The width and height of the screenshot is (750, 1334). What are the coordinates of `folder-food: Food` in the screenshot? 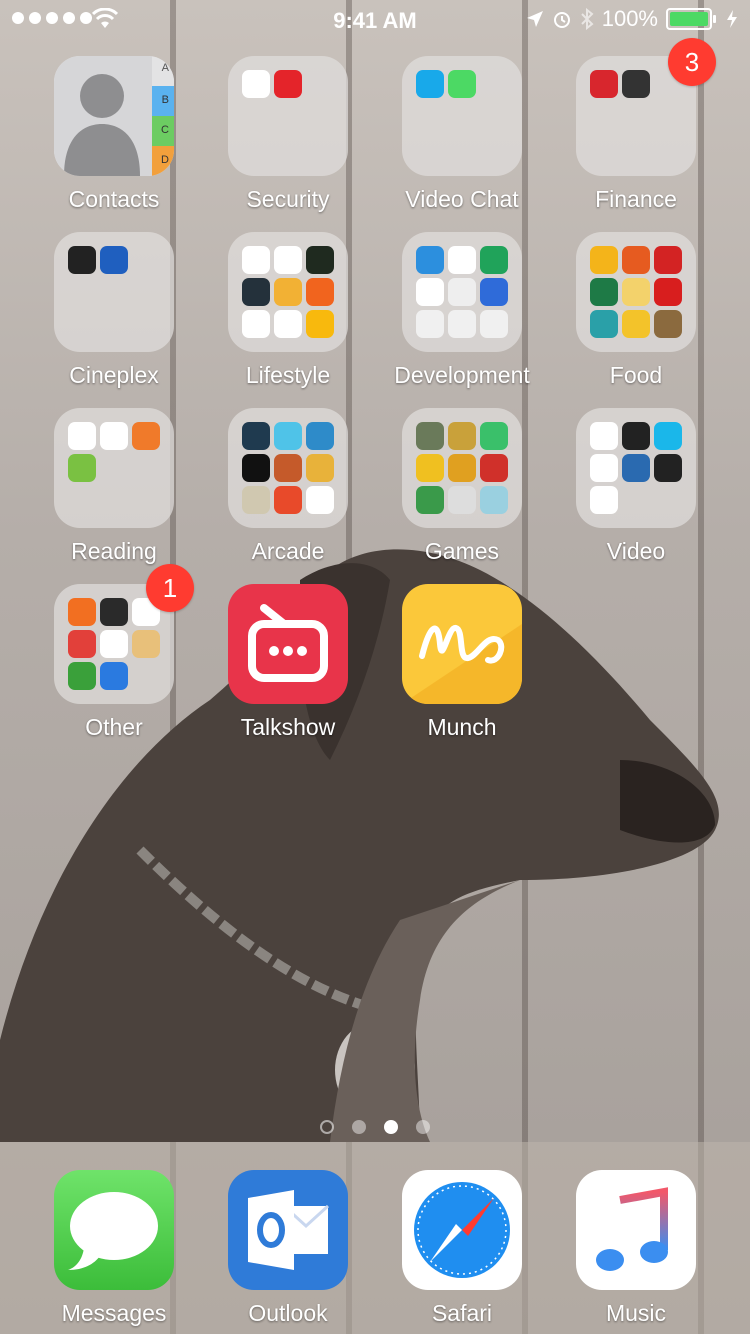 It's located at (636, 310).